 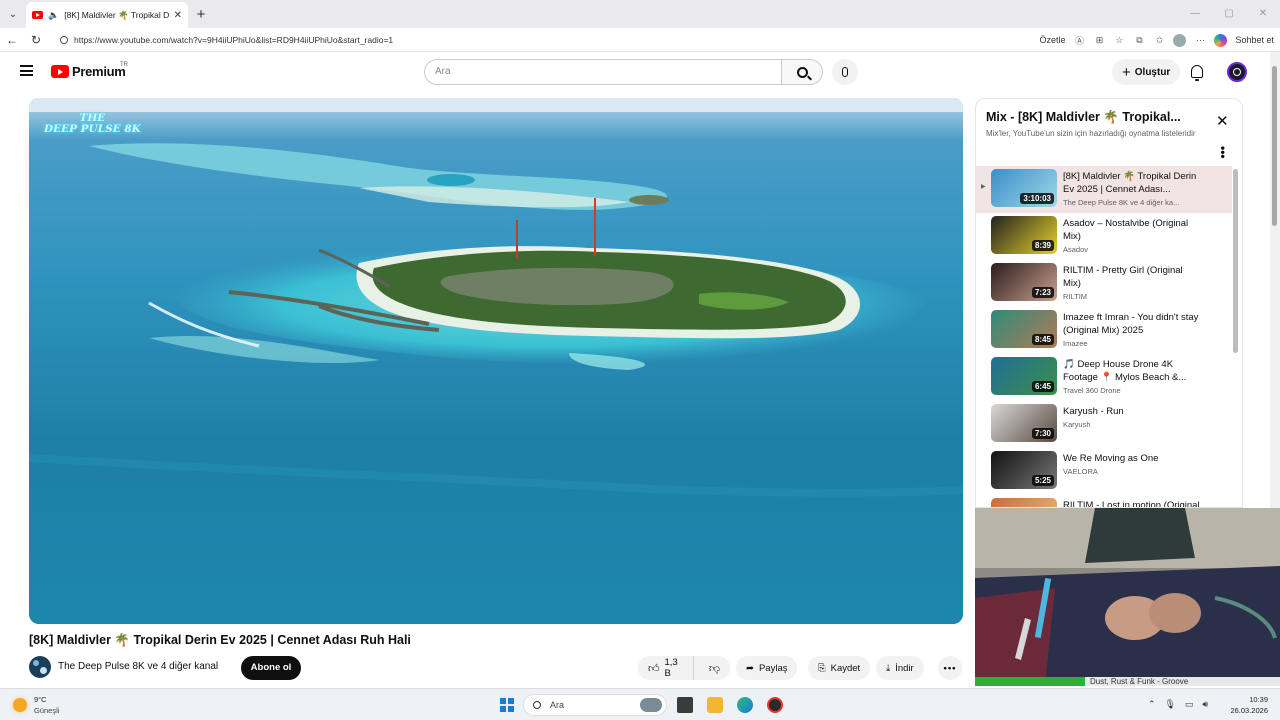 I want to click on profile-icon, so click(x=1180, y=40).